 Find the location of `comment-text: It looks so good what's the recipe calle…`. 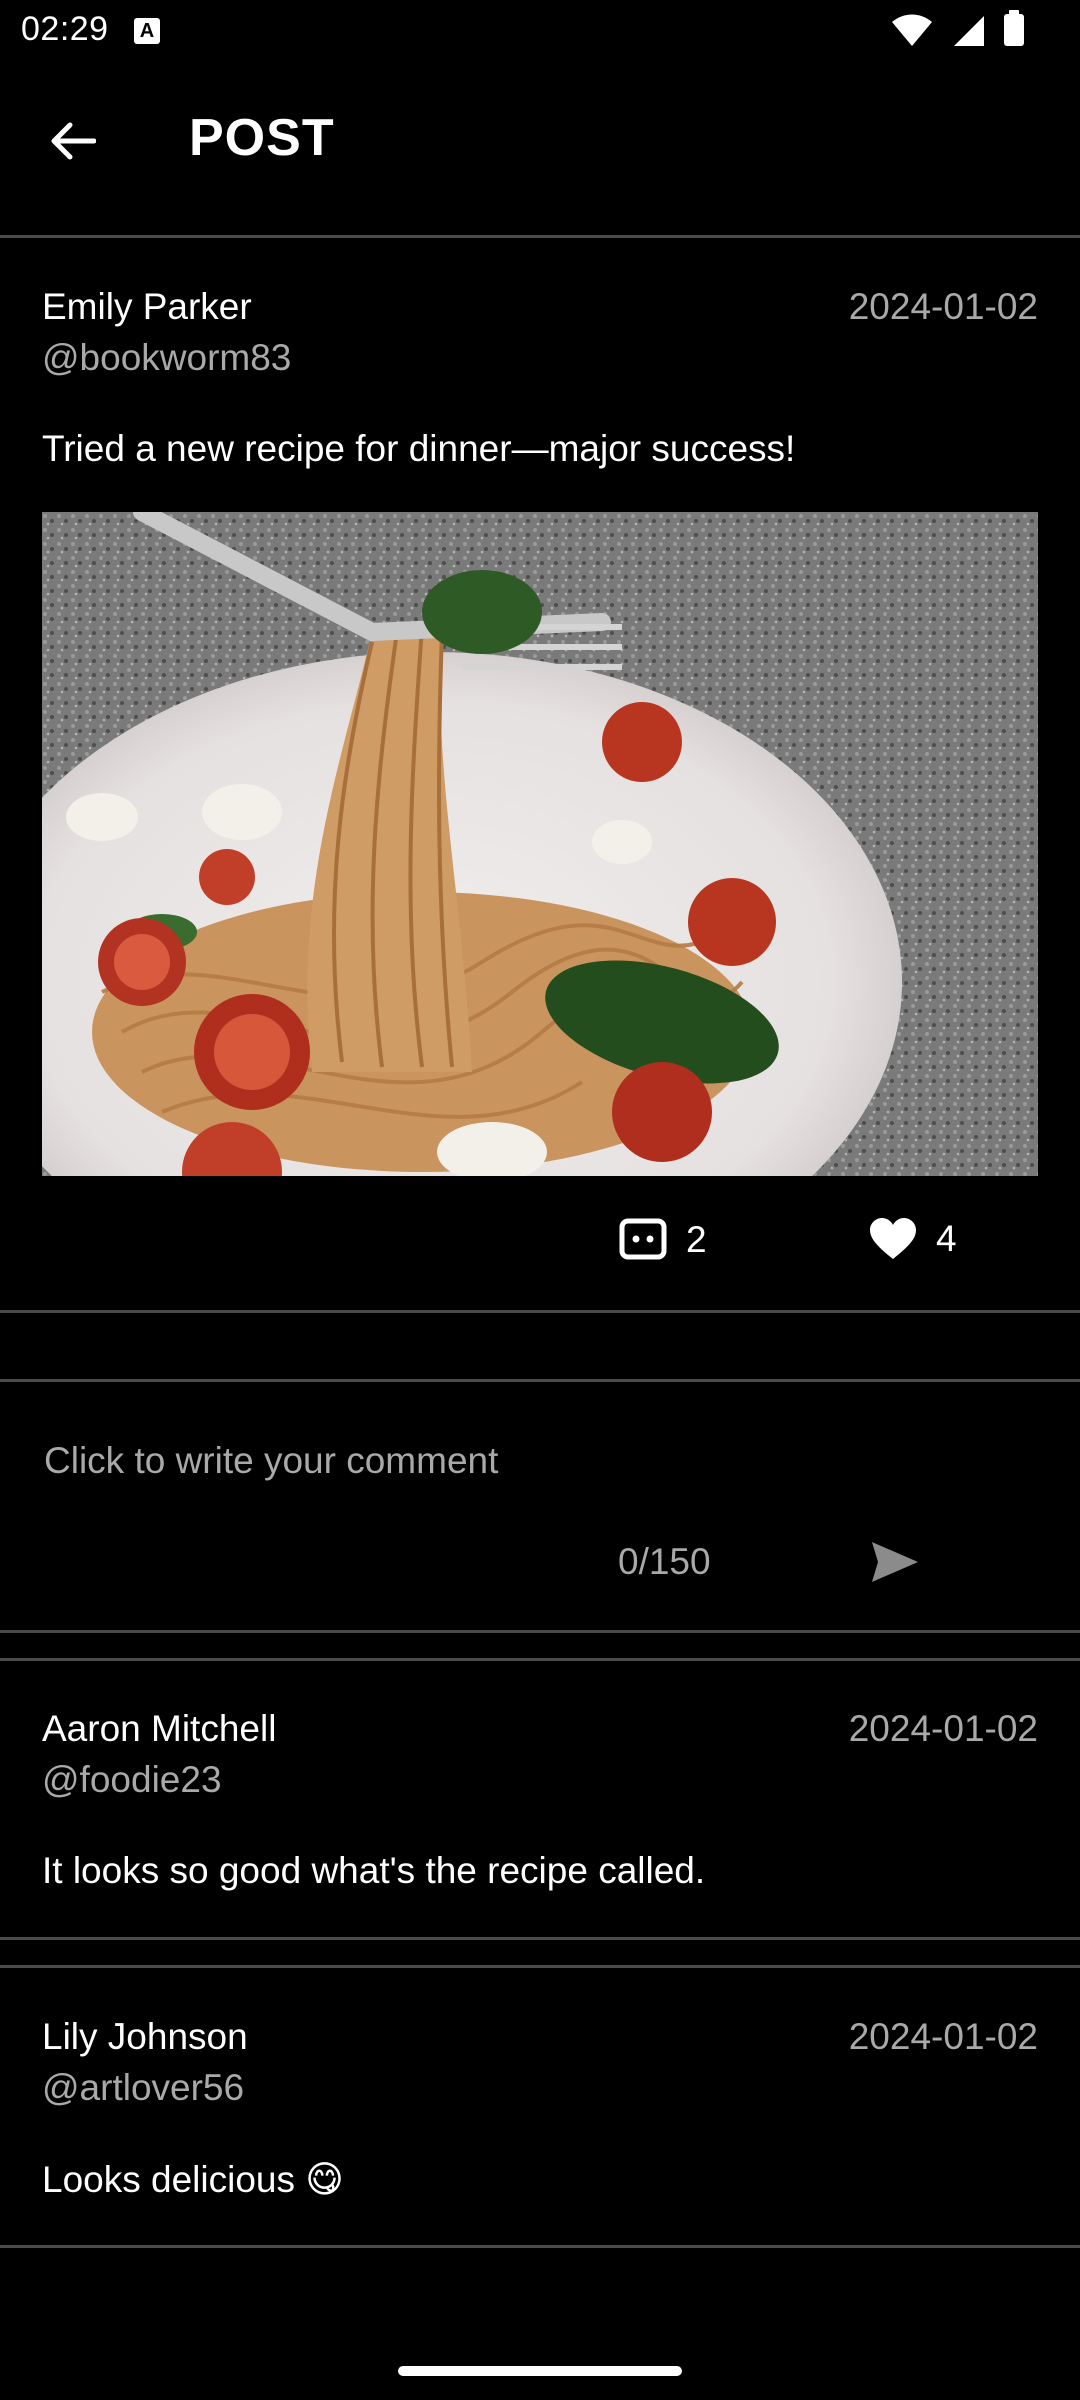

comment-text: It looks so good what's the recipe calle… is located at coordinates (374, 1870).